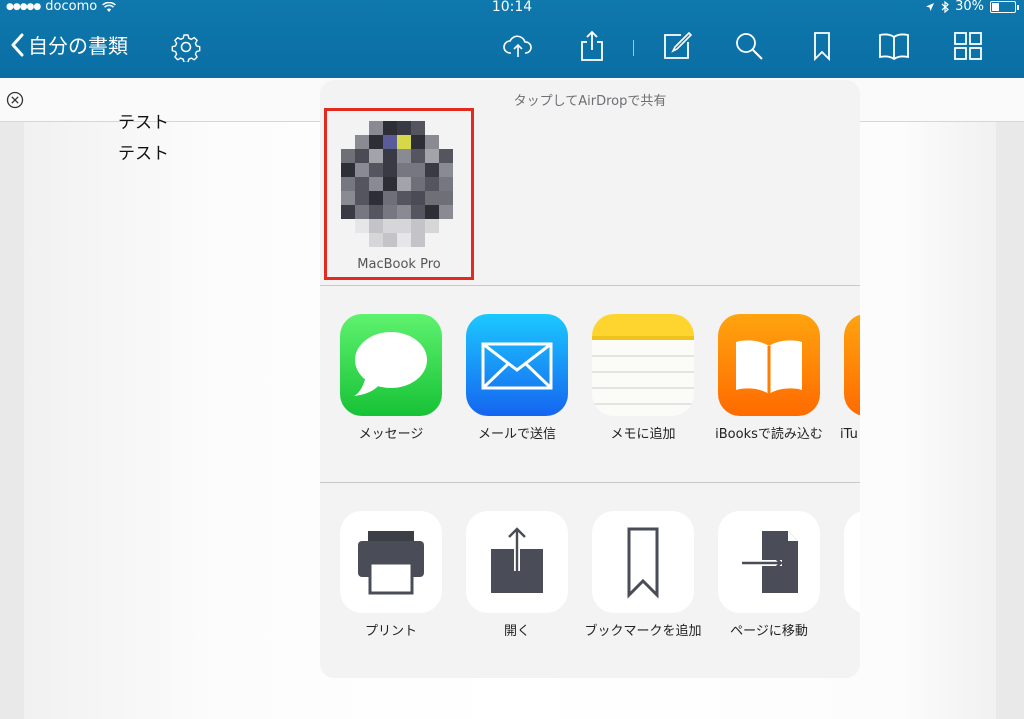 This screenshot has width=1024, height=719. I want to click on airdrop-device: MacBook Pro, so click(399, 194).